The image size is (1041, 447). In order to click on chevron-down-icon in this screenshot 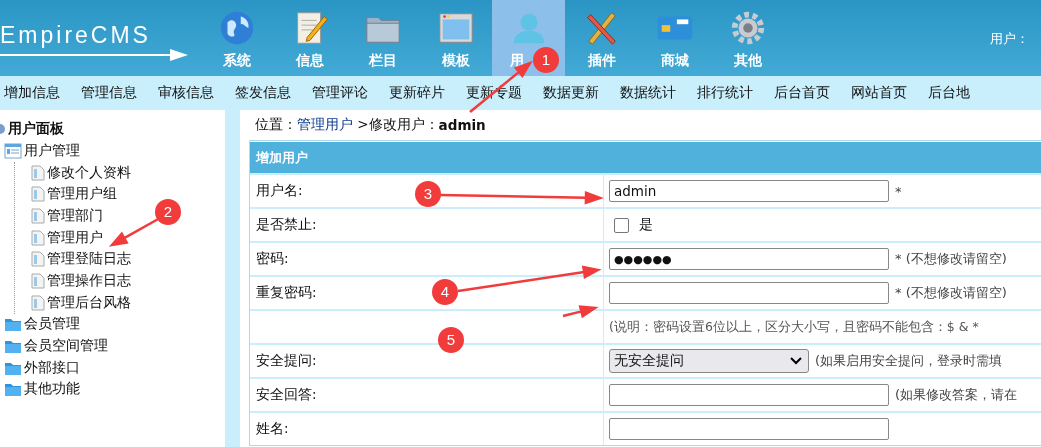, I will do `click(796, 361)`.